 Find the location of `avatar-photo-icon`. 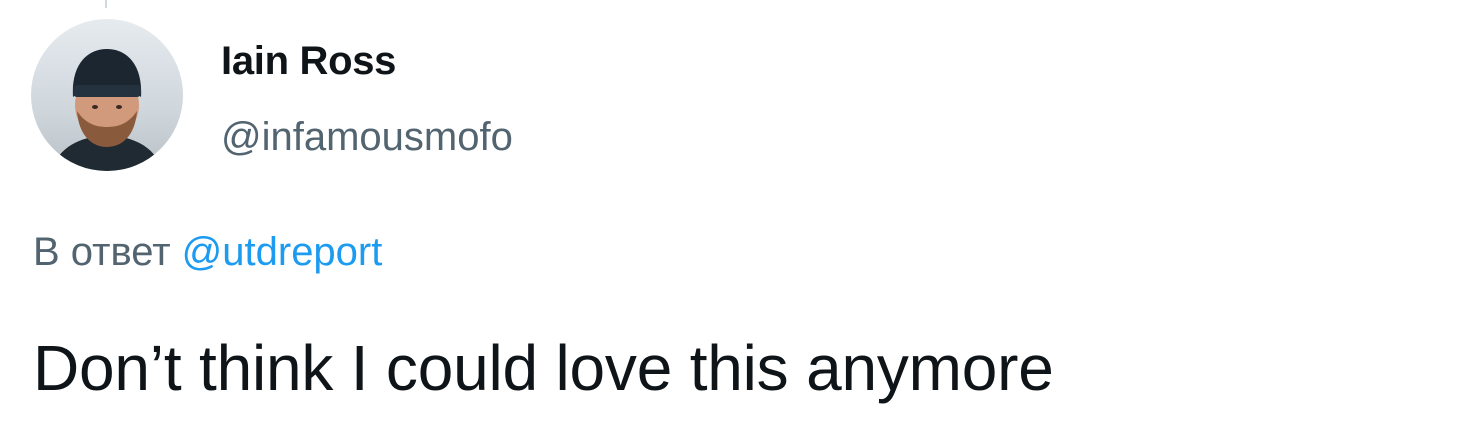

avatar-photo-icon is located at coordinates (107, 95).